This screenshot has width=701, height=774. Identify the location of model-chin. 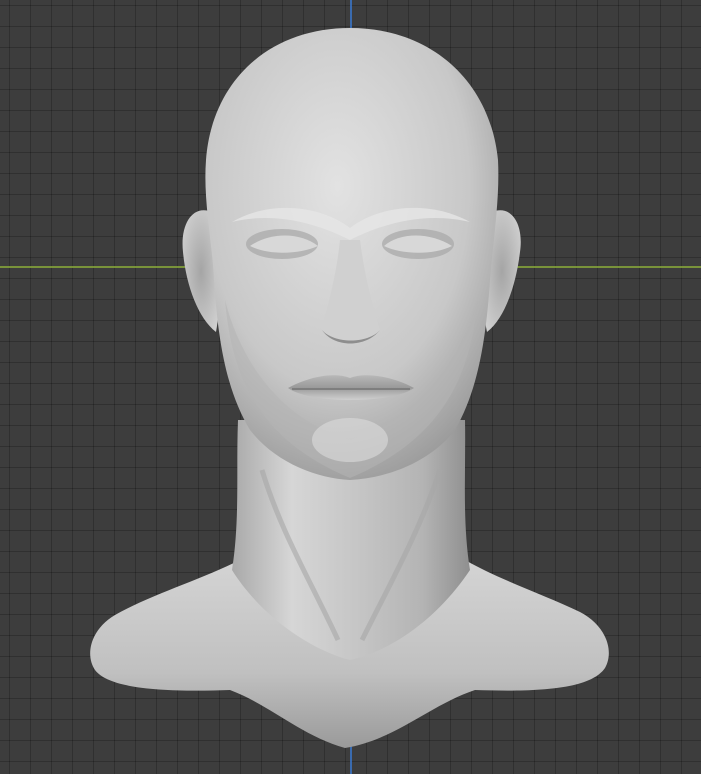
(350, 440).